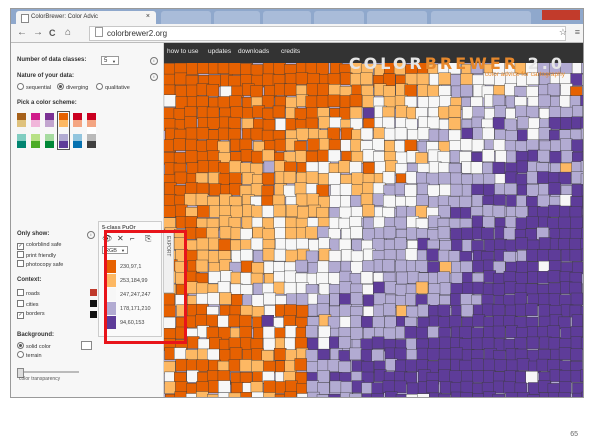  Describe the element at coordinates (290, 51) in the screenshot. I see `nav-credits: credits` at that location.